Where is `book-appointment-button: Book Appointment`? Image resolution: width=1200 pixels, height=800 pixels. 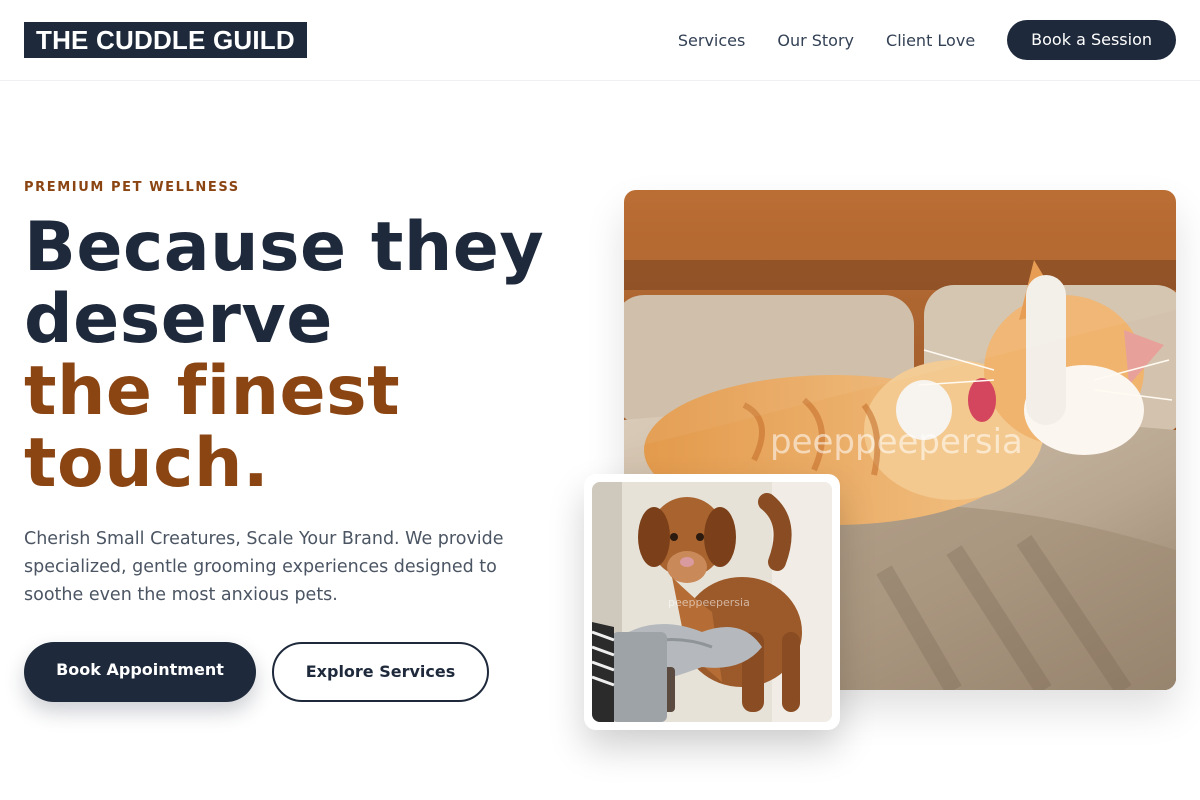
book-appointment-button: Book Appointment is located at coordinates (140, 672).